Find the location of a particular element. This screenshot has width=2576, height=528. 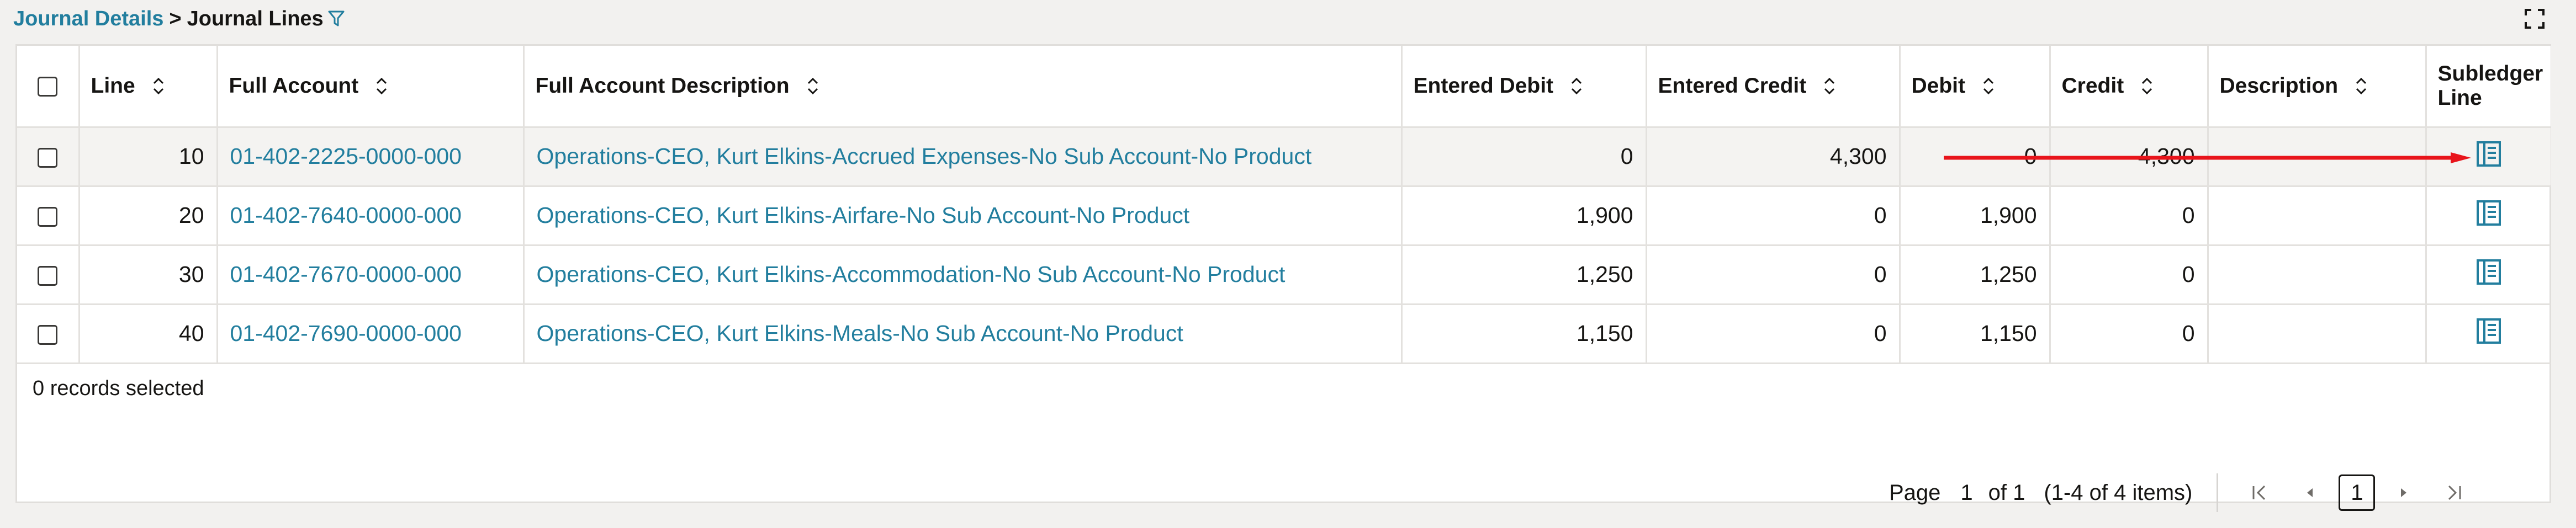

pager-divider is located at coordinates (2218, 492).